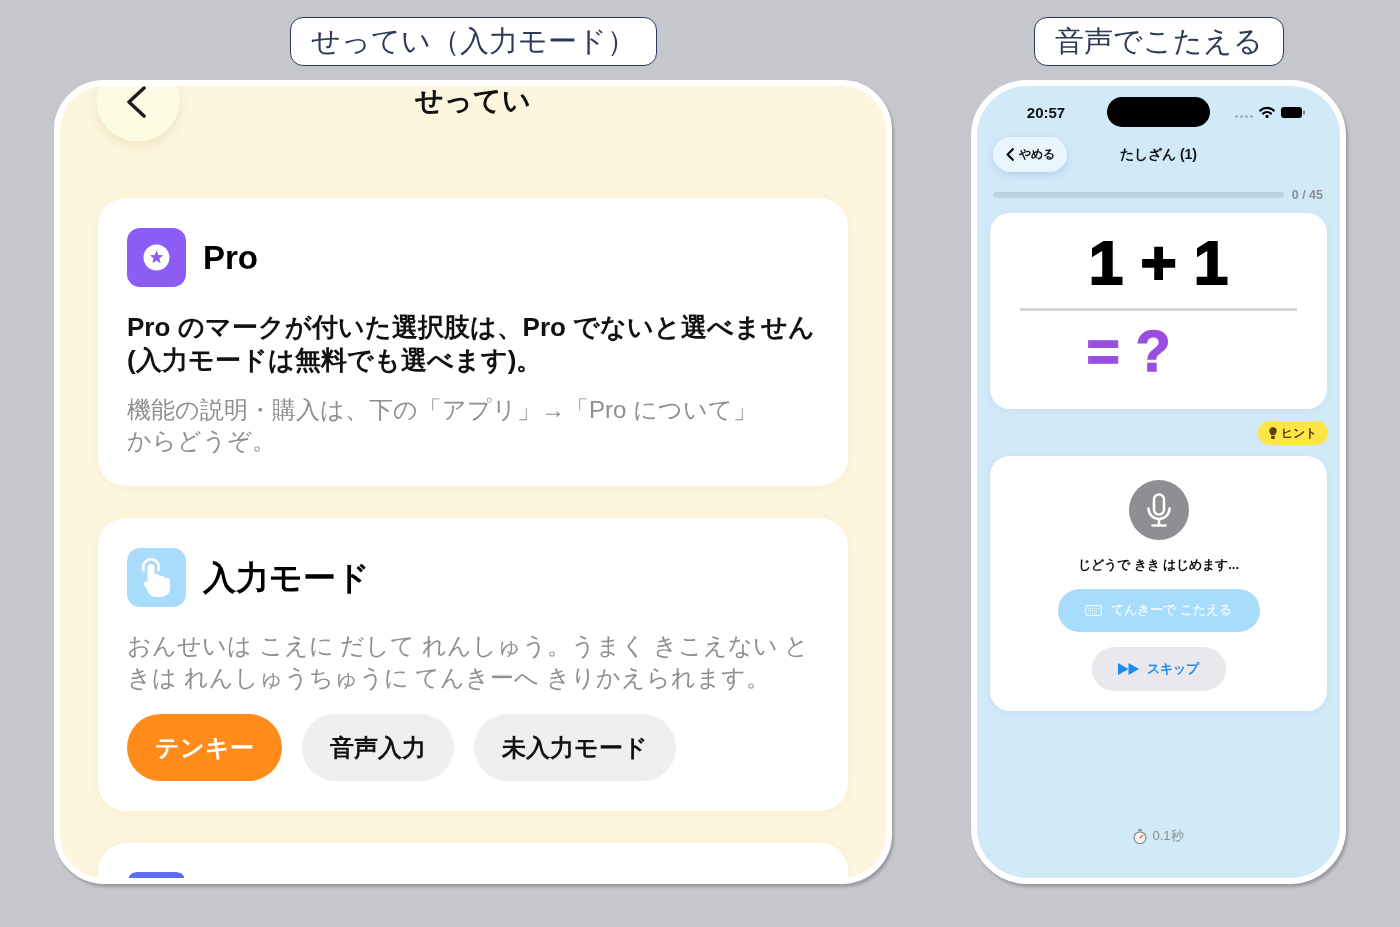 The image size is (1400, 927). Describe the element at coordinates (473, 41) in the screenshot. I see `screen-caption: せってい（入力モード）` at that location.